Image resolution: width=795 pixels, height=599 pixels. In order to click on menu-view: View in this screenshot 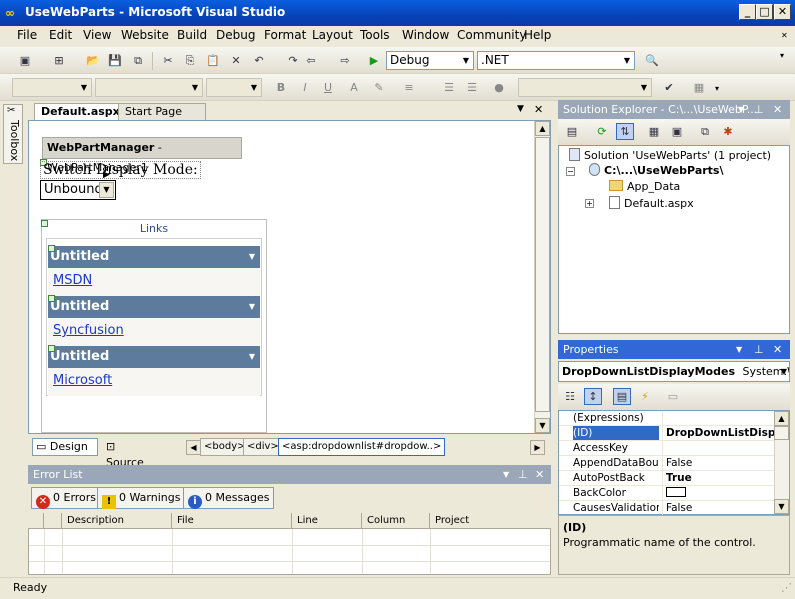, I will do `click(97, 35)`.